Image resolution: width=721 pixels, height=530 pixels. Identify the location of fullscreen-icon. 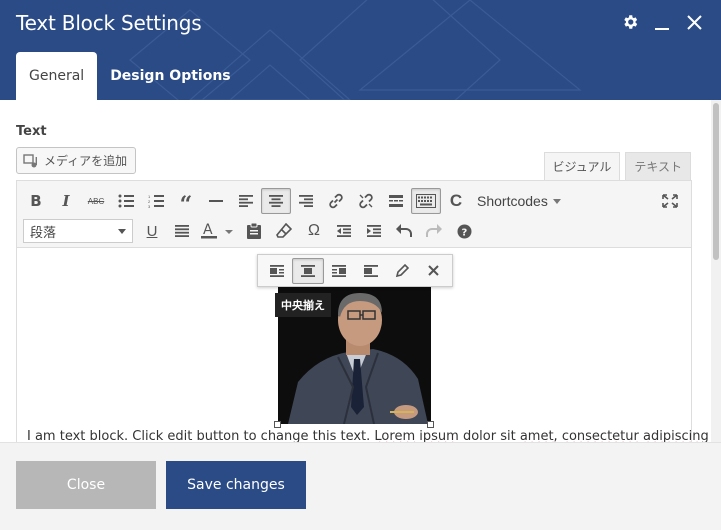
(670, 201).